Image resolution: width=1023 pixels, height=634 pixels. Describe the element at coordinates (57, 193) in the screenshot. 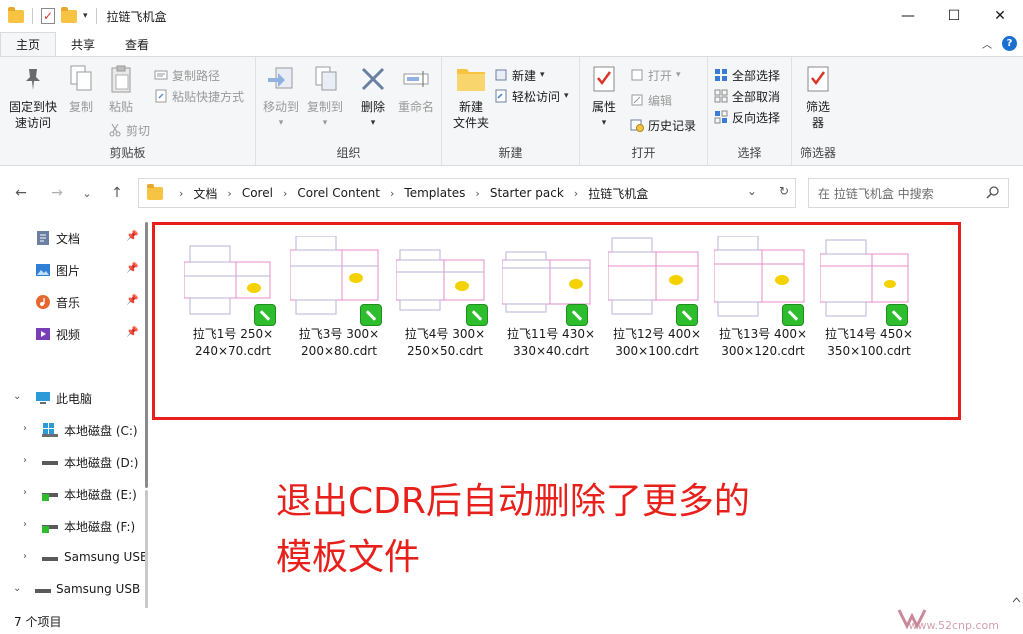

I see `forward-button: →` at that location.